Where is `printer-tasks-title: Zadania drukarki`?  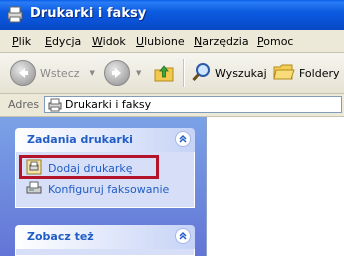
printer-tasks-title: Zadania drukarki is located at coordinates (80, 139).